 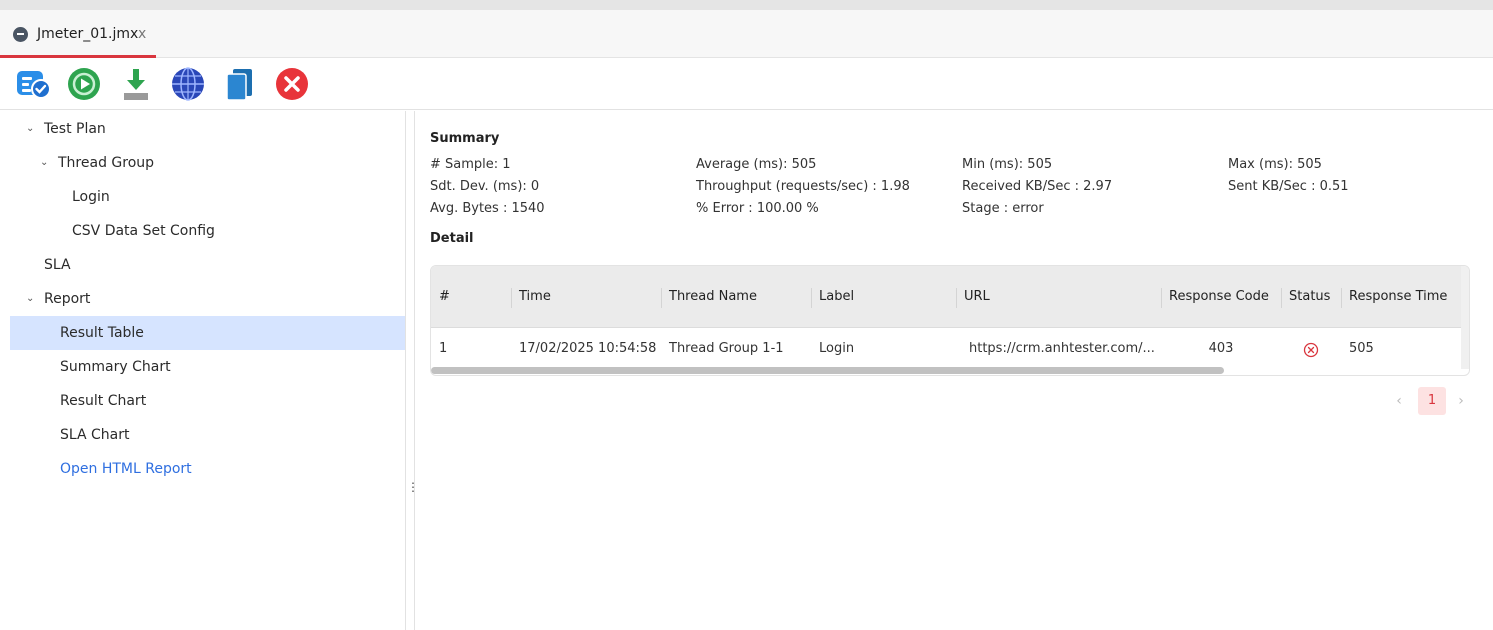 I want to click on stat-stddev: Sdt. Dev. (ms): 0, so click(x=485, y=186).